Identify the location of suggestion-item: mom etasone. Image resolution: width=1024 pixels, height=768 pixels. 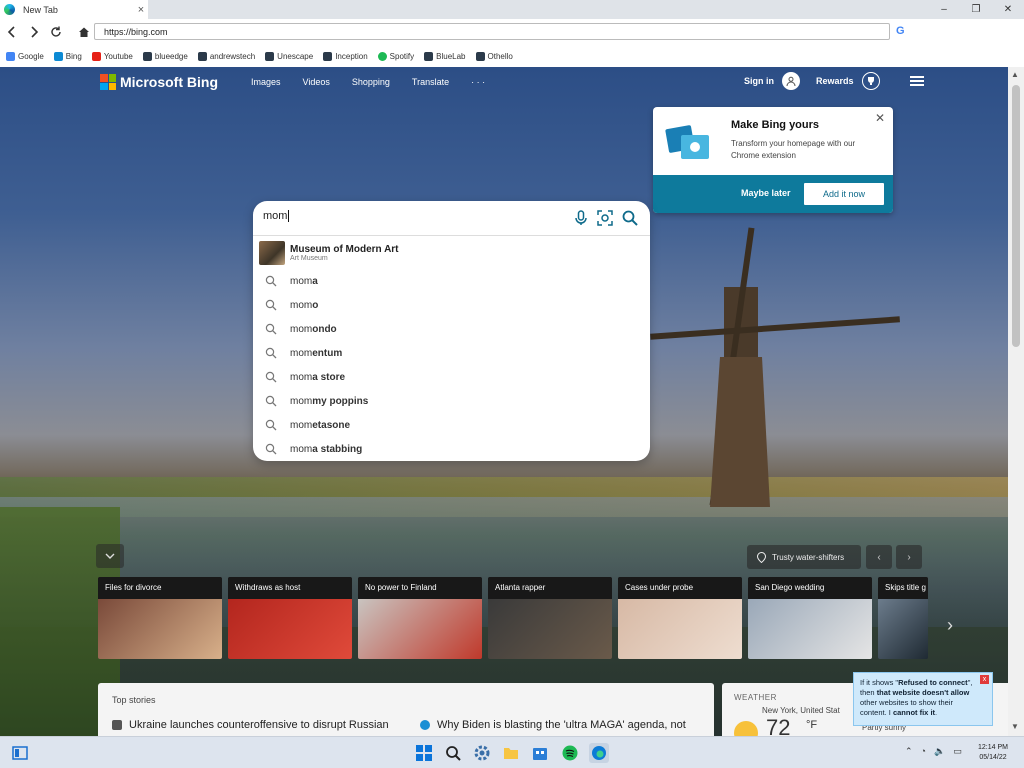
(451, 425).